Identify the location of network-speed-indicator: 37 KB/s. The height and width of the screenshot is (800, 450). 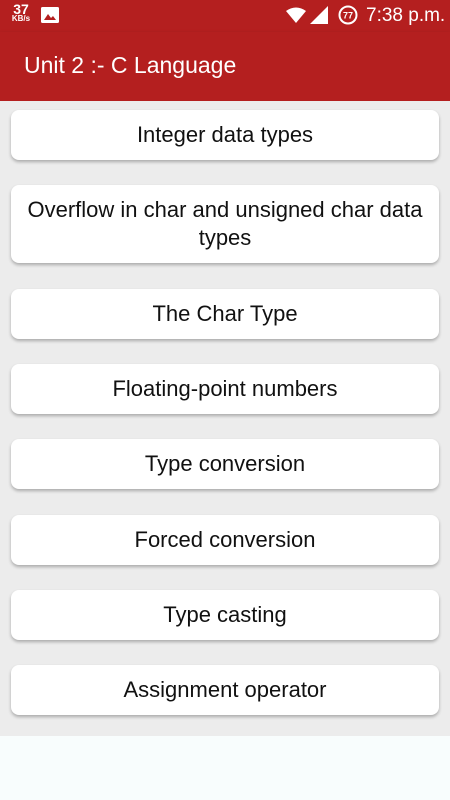
(21, 12).